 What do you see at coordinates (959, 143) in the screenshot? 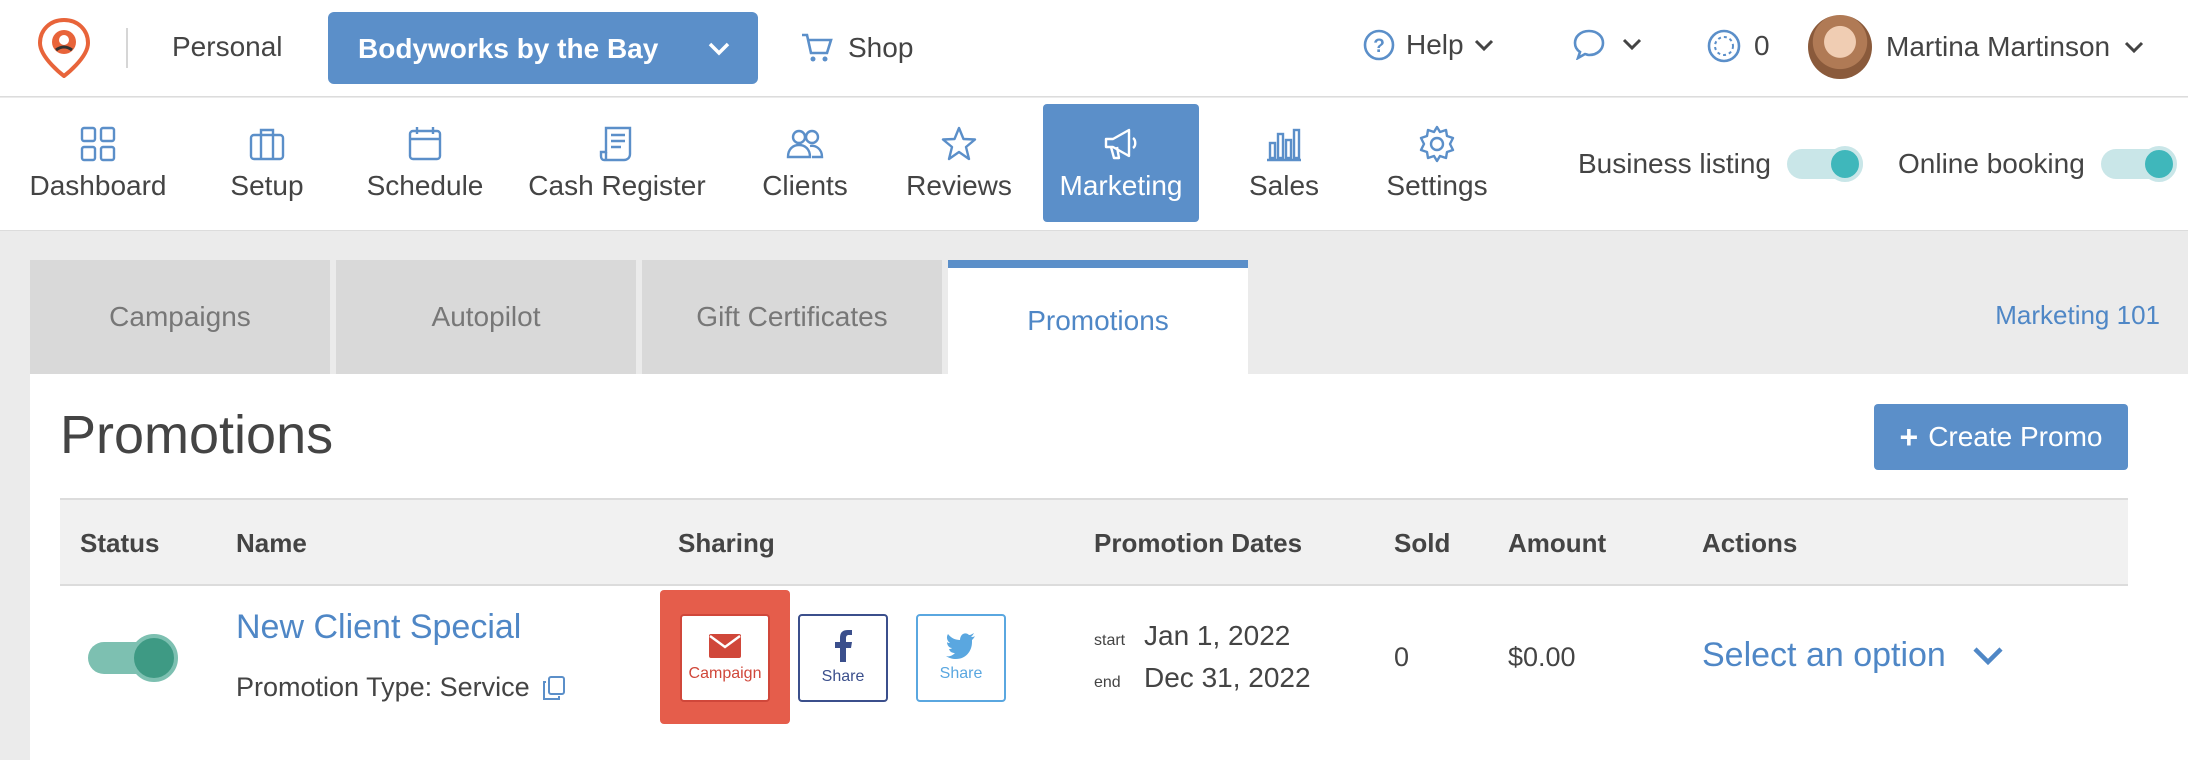
I see `star-icon` at bounding box center [959, 143].